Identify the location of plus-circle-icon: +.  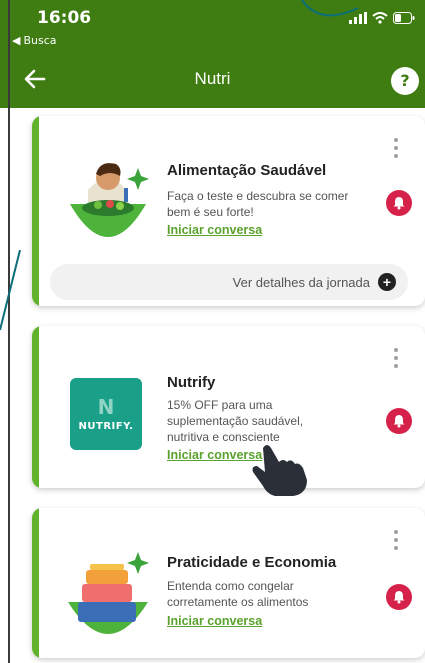
(387, 282).